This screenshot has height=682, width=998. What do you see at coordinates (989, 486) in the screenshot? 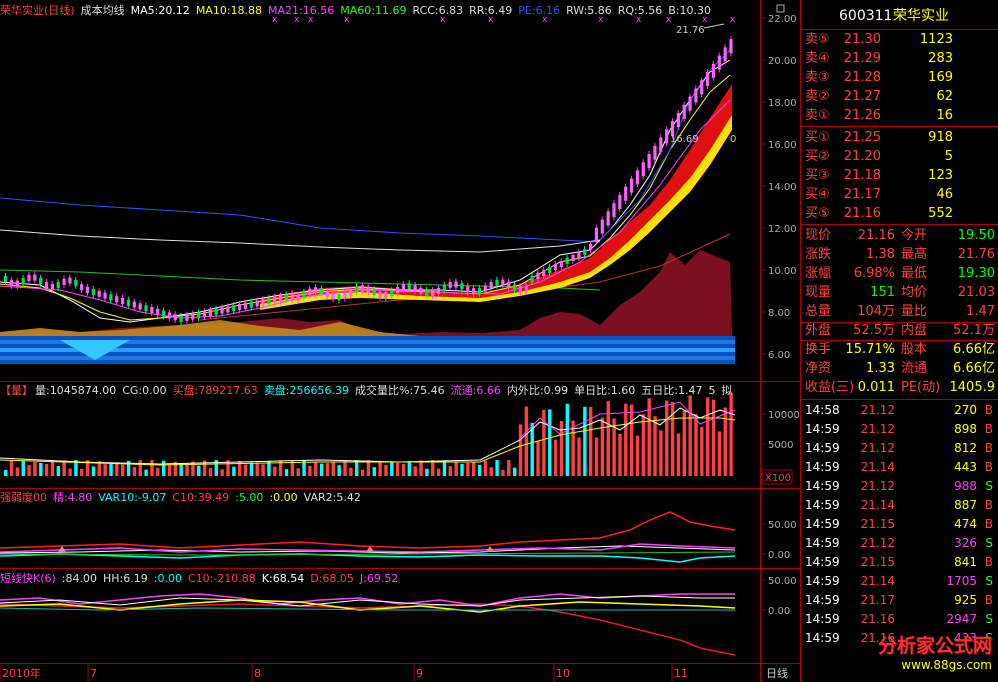
I see `tick-direction: S` at bounding box center [989, 486].